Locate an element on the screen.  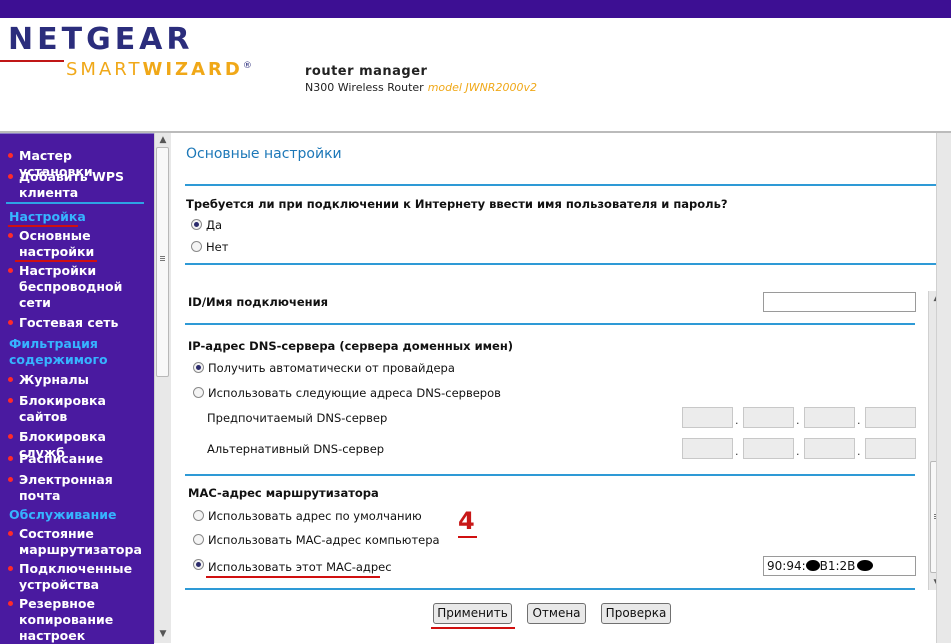
sidebar-item-label: Настройки беспроводной сети is located at coordinates (71, 286).